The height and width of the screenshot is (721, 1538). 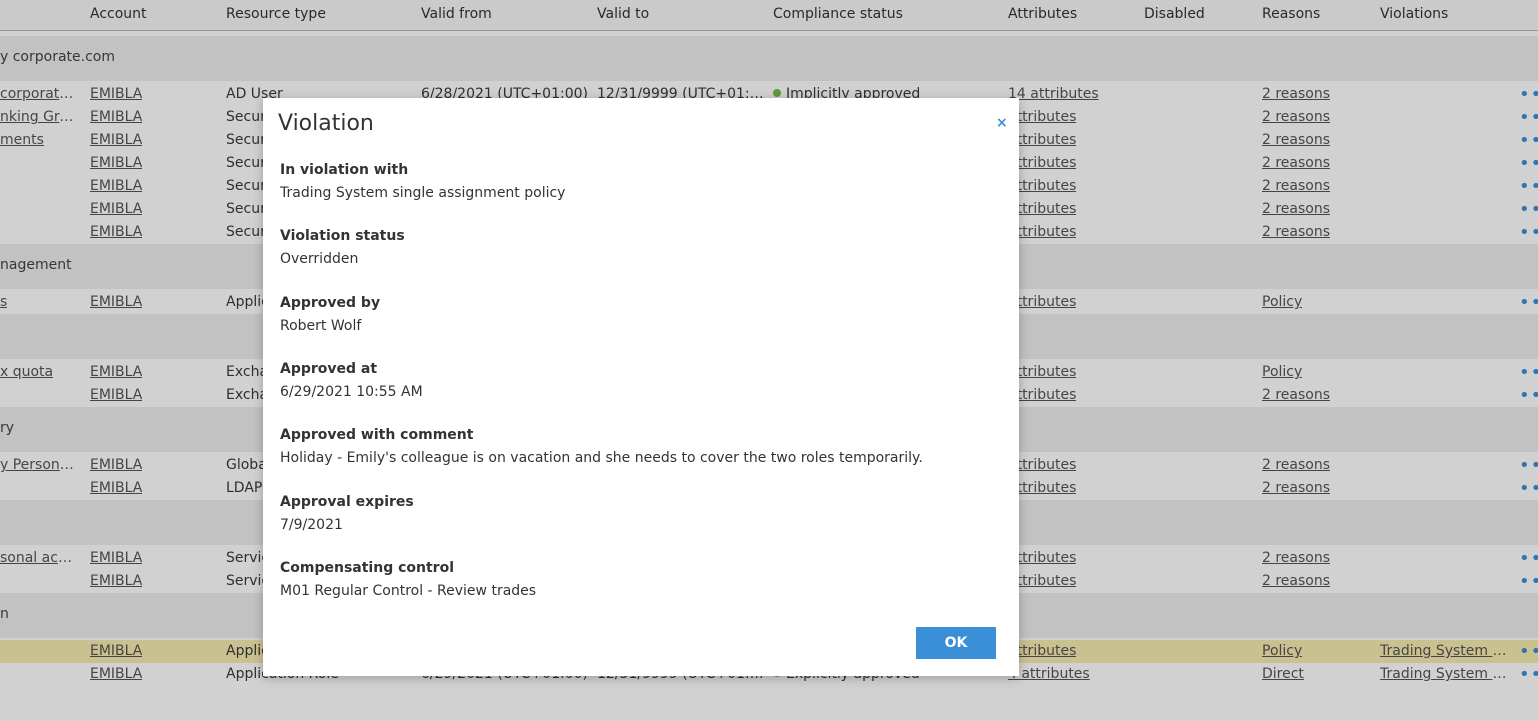 I want to click on field-label: Approved at, so click(x=329, y=369).